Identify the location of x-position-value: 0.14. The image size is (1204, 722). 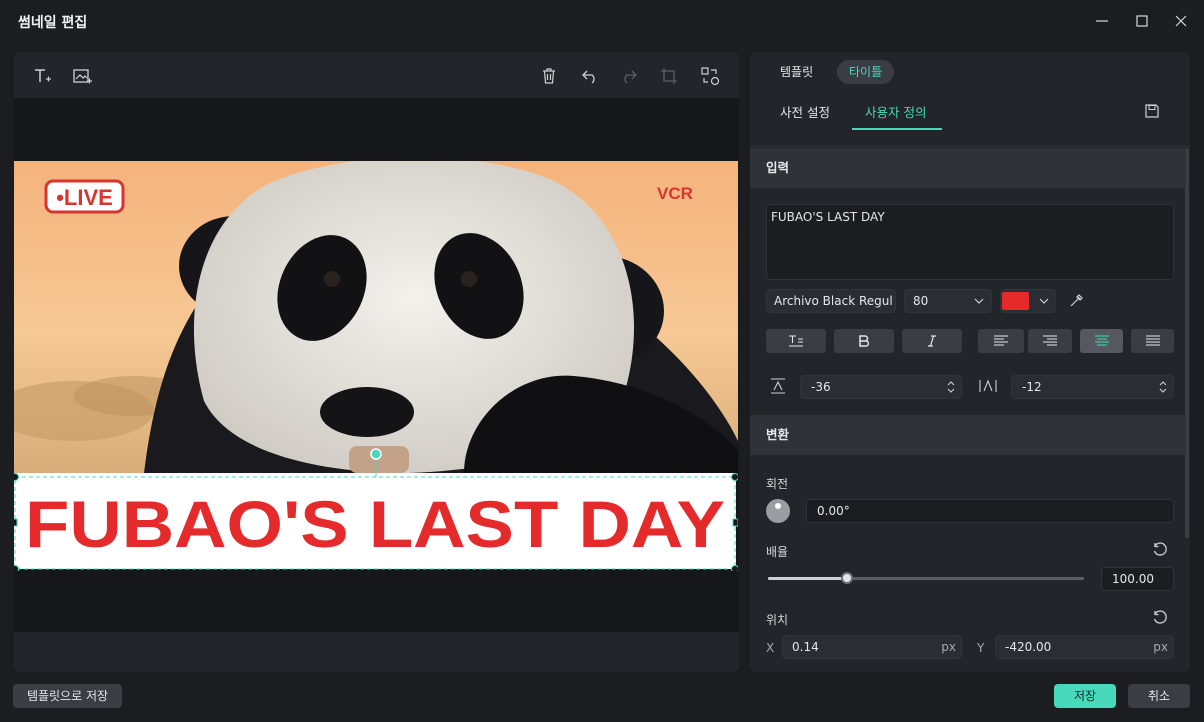
(805, 647).